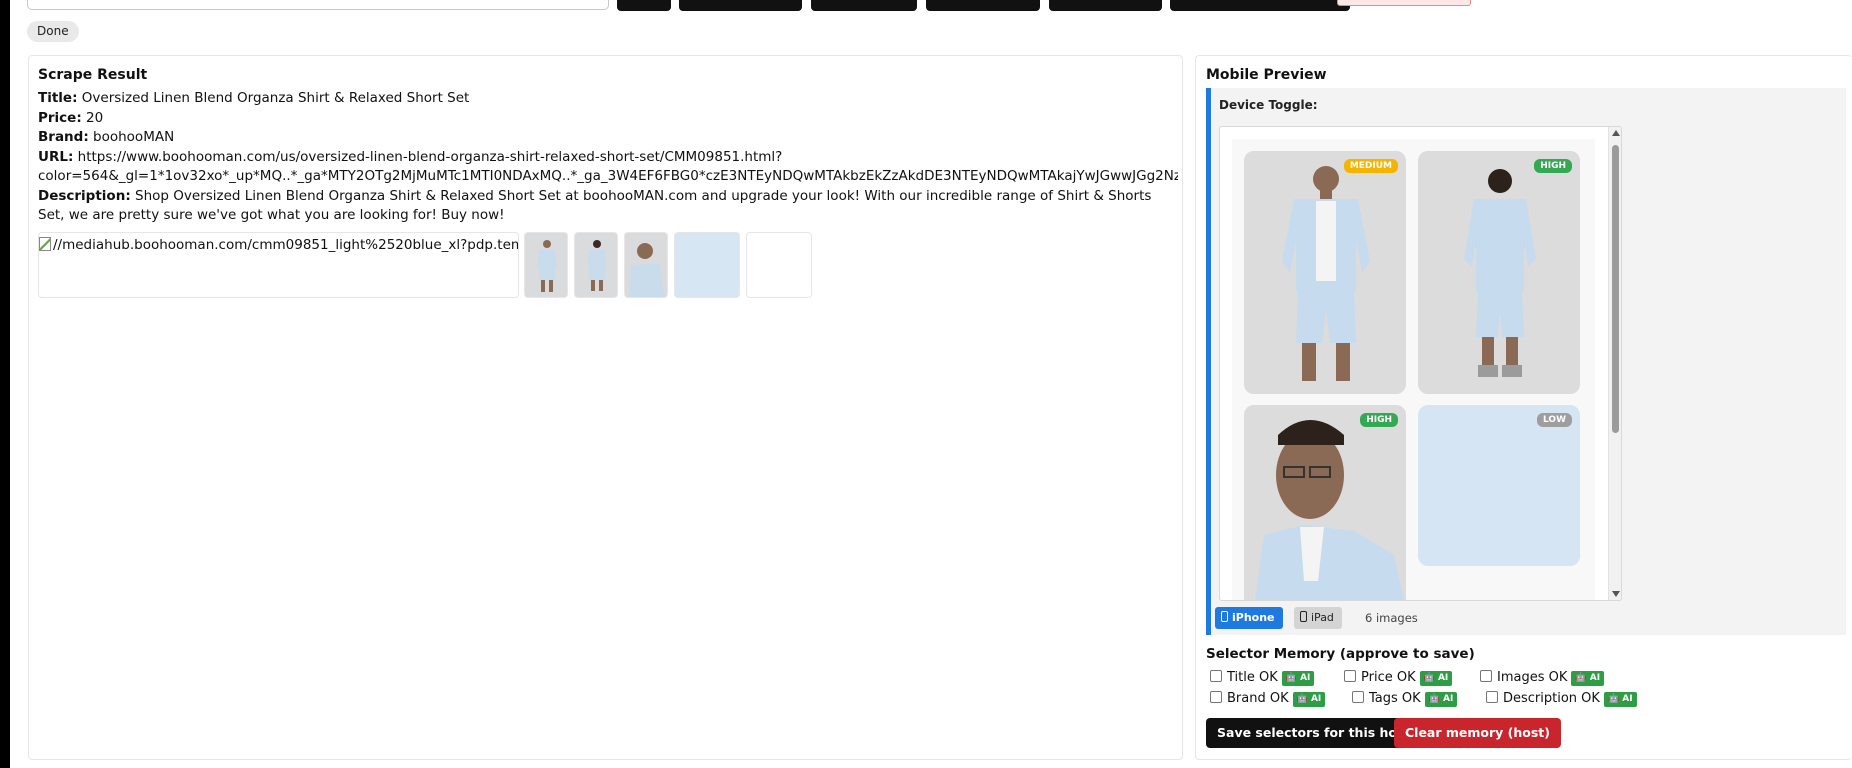 This screenshot has width=1852, height=768. I want to click on field-label: Price:, so click(60, 117).